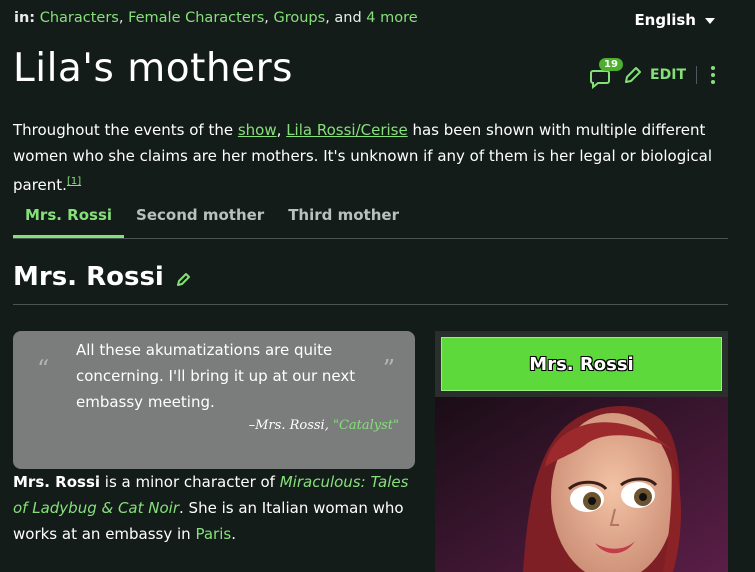 Image resolution: width=755 pixels, height=572 pixels. I want to click on section-heading: Mrs. Rossi, so click(102, 277).